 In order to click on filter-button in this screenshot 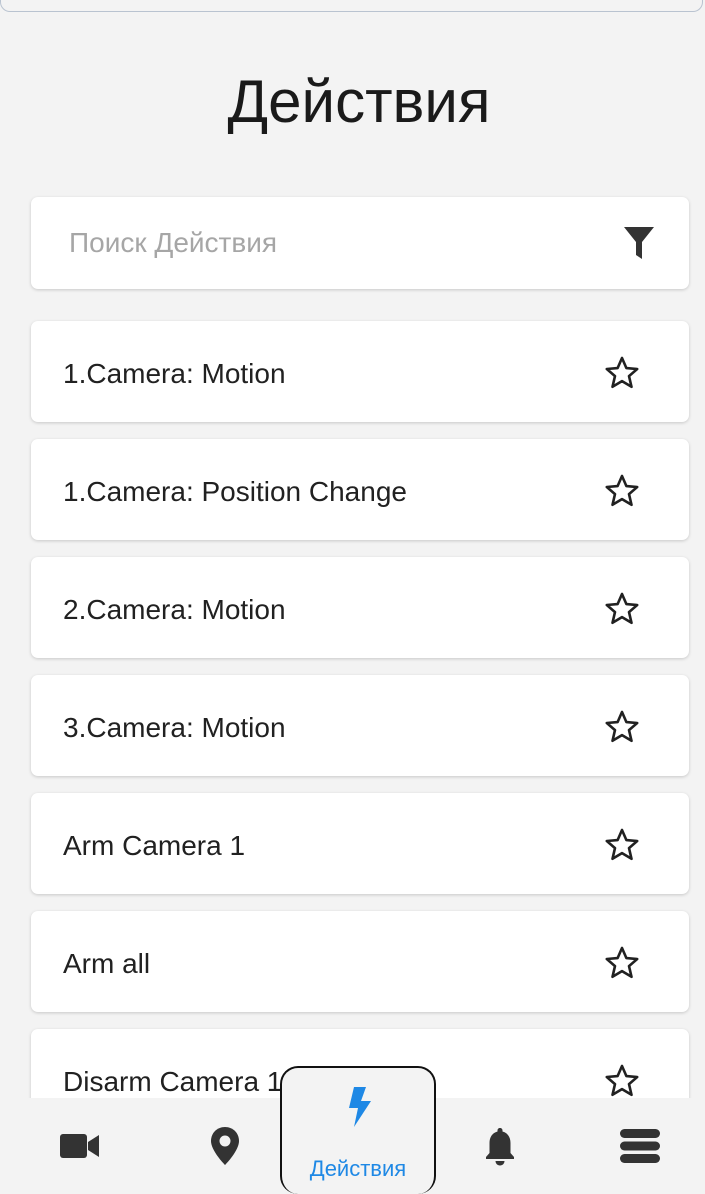, I will do `click(639, 243)`.